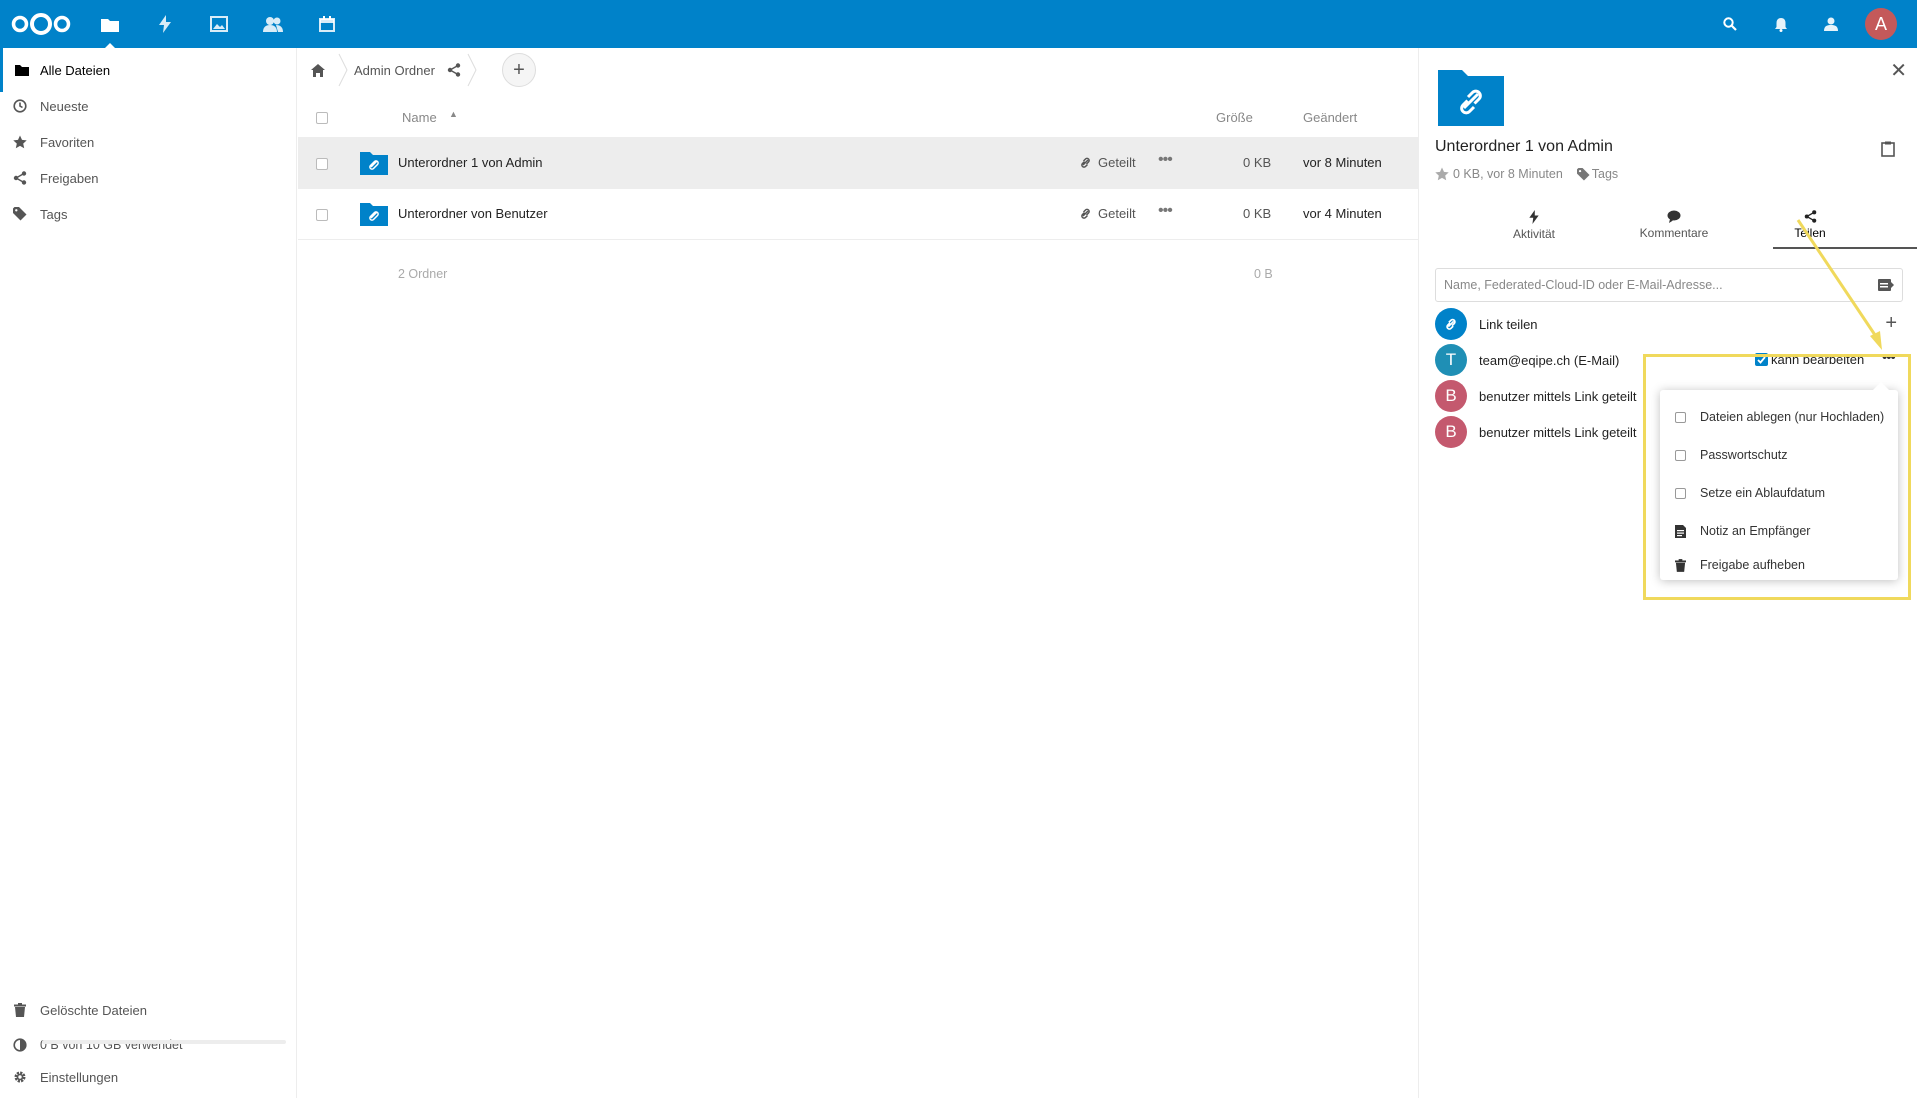  What do you see at coordinates (1263, 274) in the screenshot?
I see `summary-size: 0 B` at bounding box center [1263, 274].